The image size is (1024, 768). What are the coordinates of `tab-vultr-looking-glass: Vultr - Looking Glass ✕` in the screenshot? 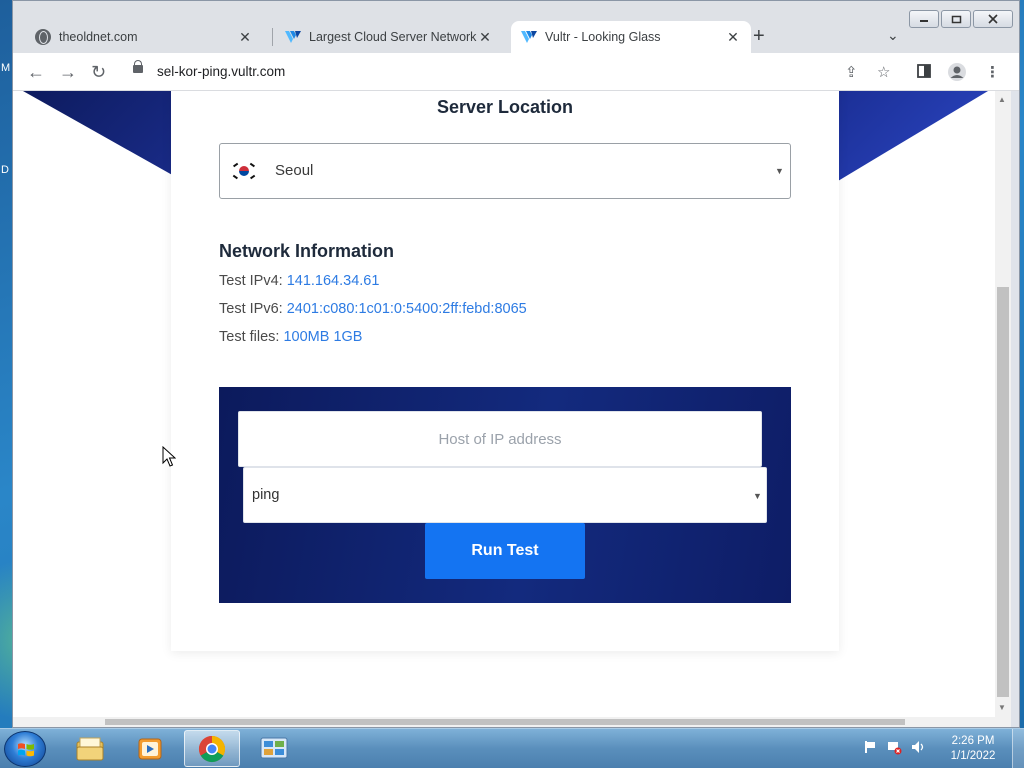 It's located at (631, 37).